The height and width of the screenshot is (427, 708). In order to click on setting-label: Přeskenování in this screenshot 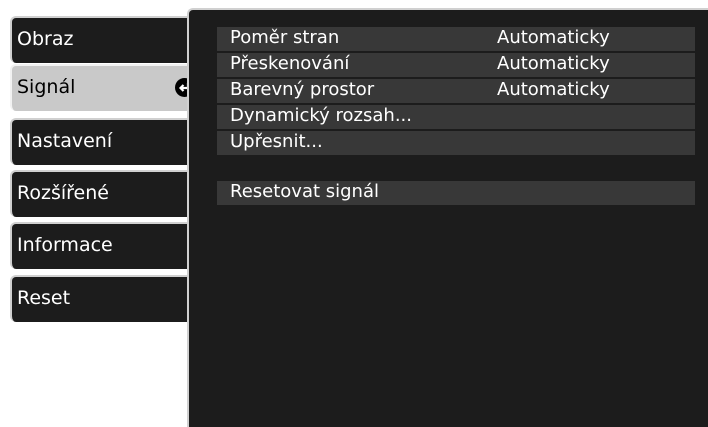, I will do `click(290, 63)`.